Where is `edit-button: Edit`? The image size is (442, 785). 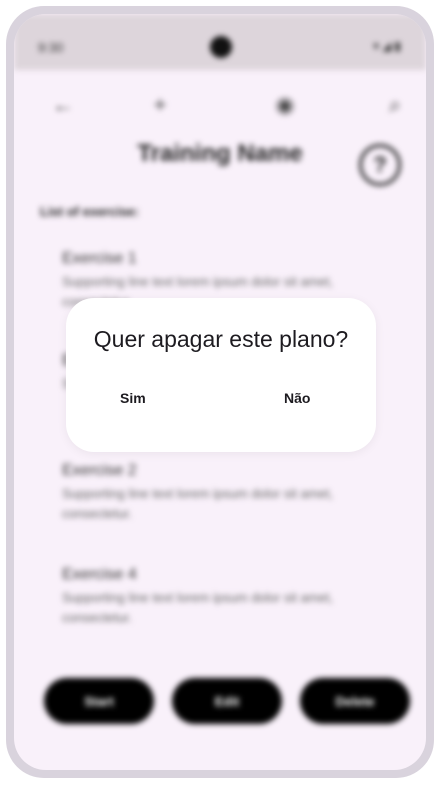
edit-button: Edit is located at coordinates (227, 701).